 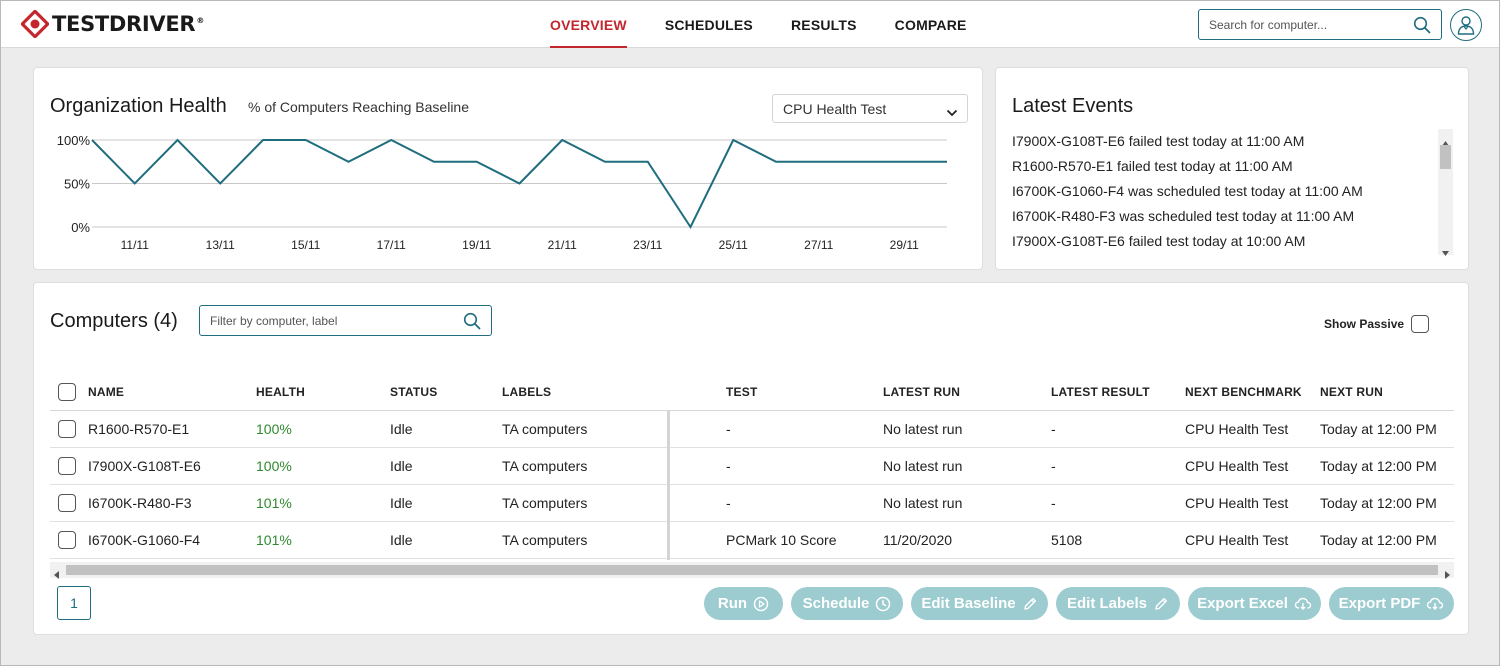 I want to click on pagination-page-1: 1, so click(x=74, y=603).